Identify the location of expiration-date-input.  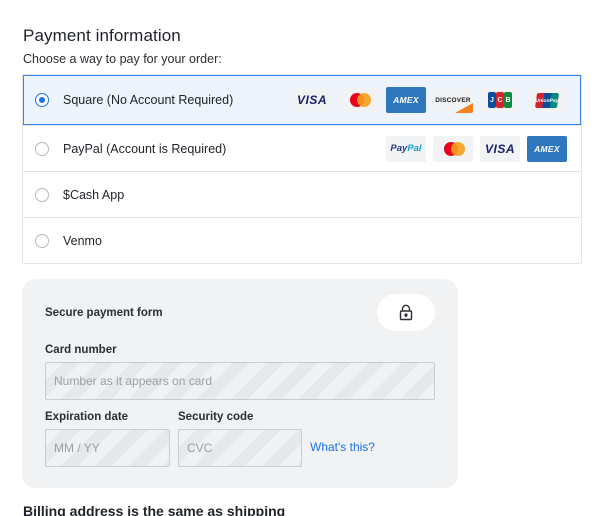
(107, 448).